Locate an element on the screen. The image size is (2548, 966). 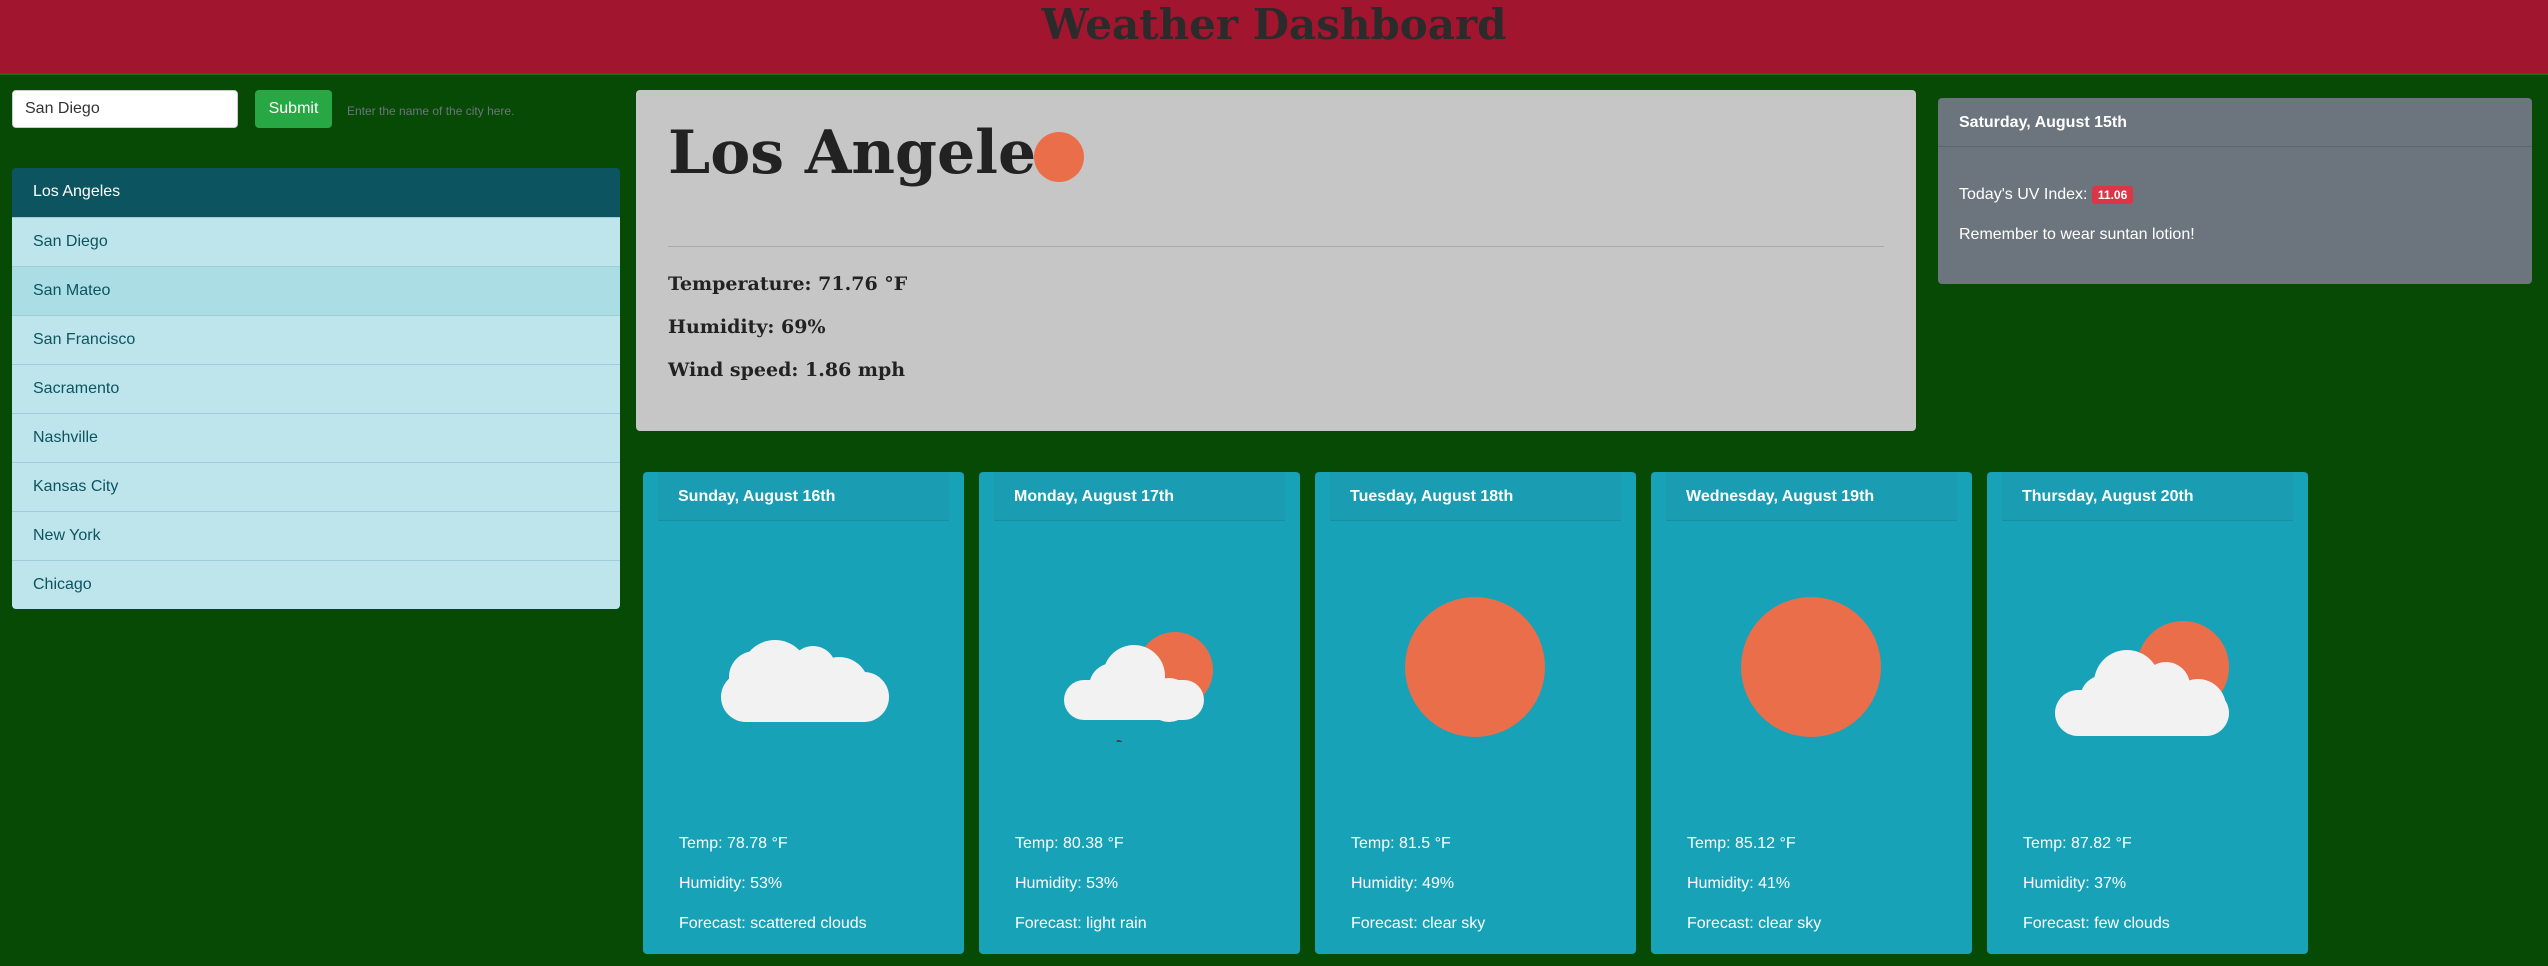
city-item: San Francisco is located at coordinates (316, 339).